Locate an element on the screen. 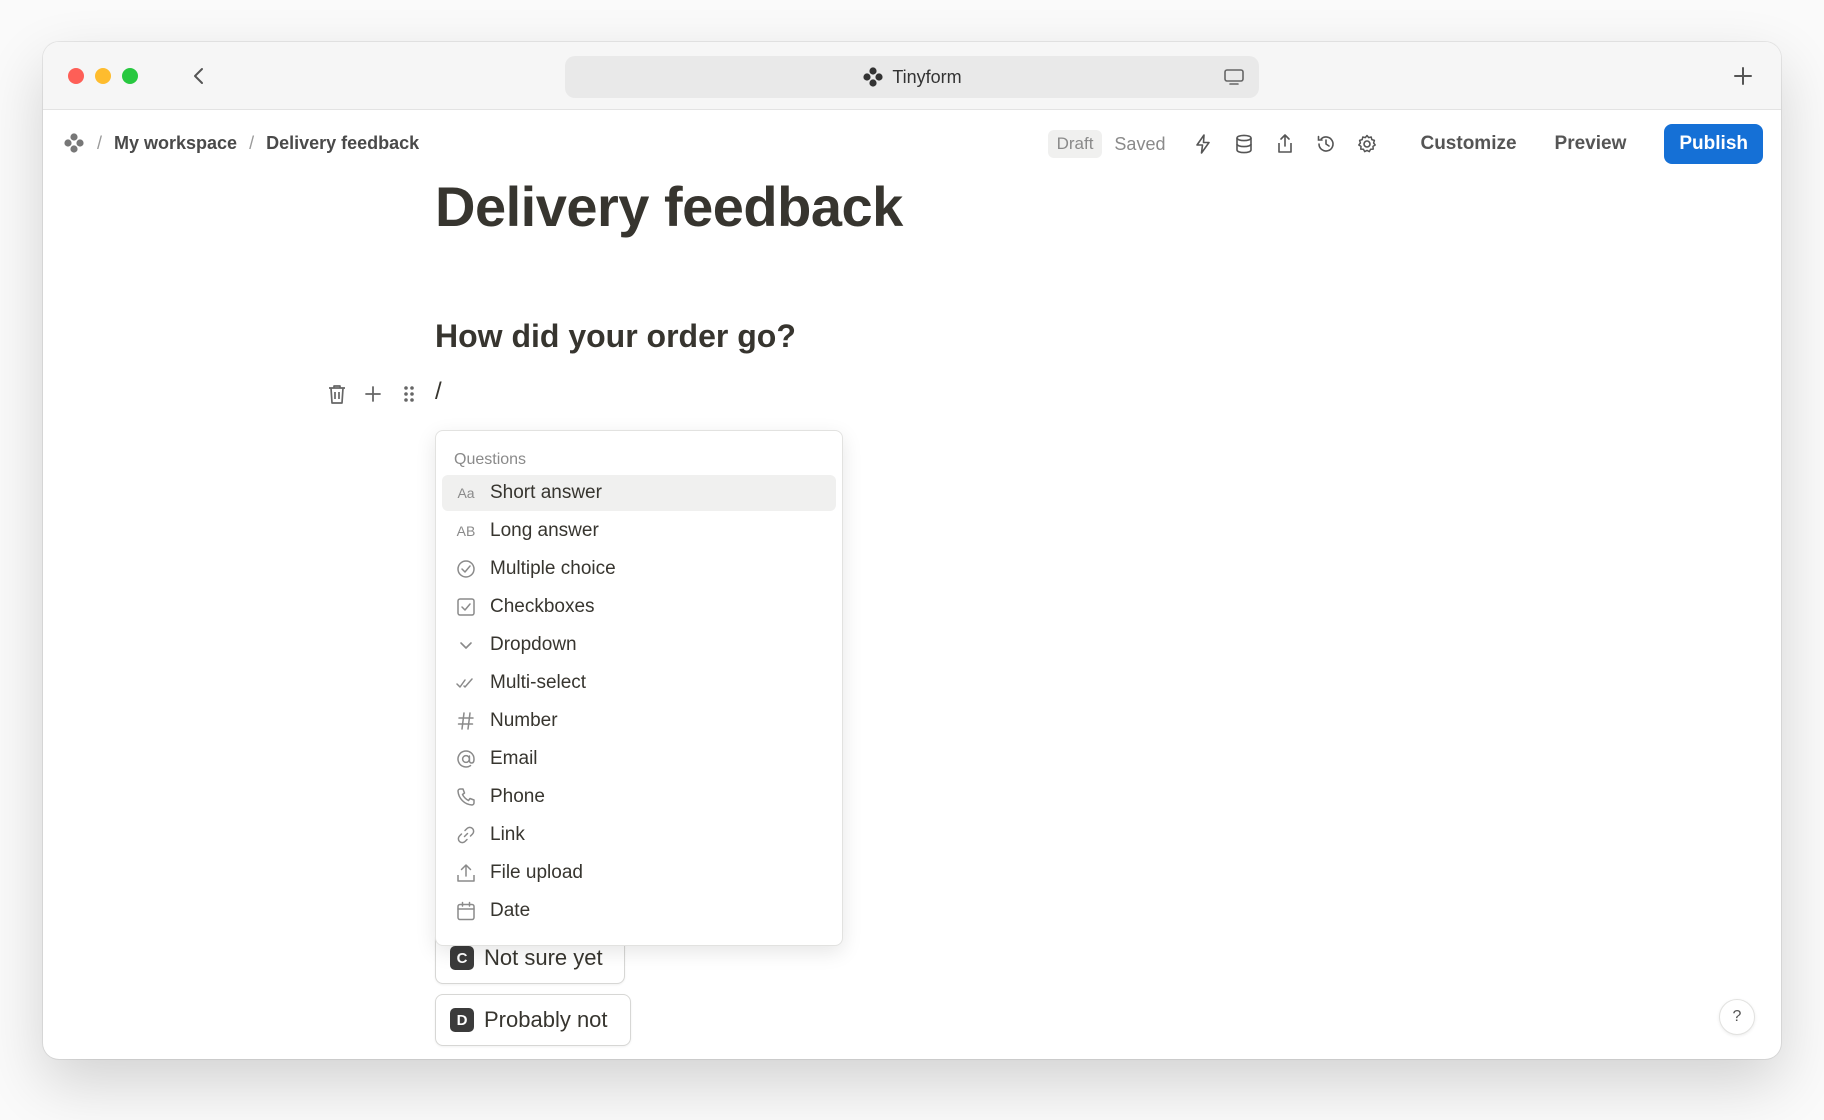 This screenshot has height=1120, width=1824. preview-button: Preview is located at coordinates (1591, 144).